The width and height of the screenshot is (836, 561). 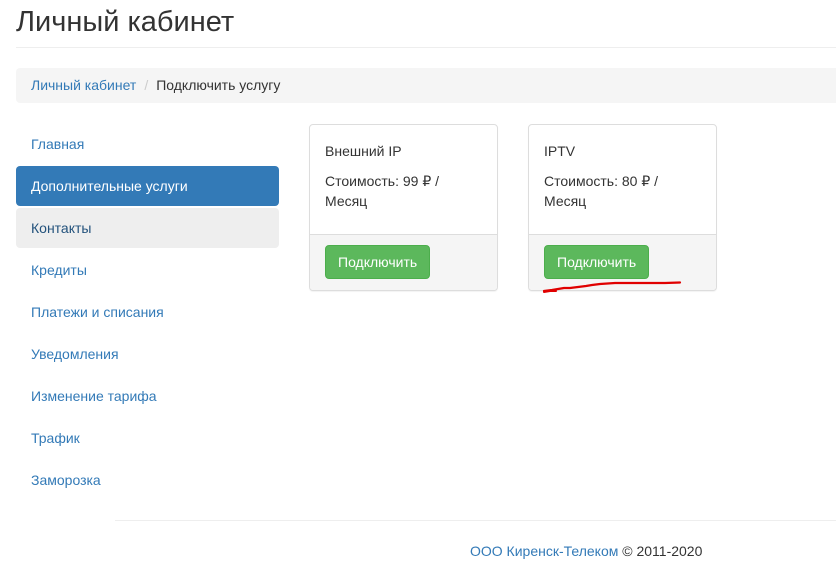 I want to click on sidebar-item-tariff-change: Изменение тарифа, so click(x=147, y=396).